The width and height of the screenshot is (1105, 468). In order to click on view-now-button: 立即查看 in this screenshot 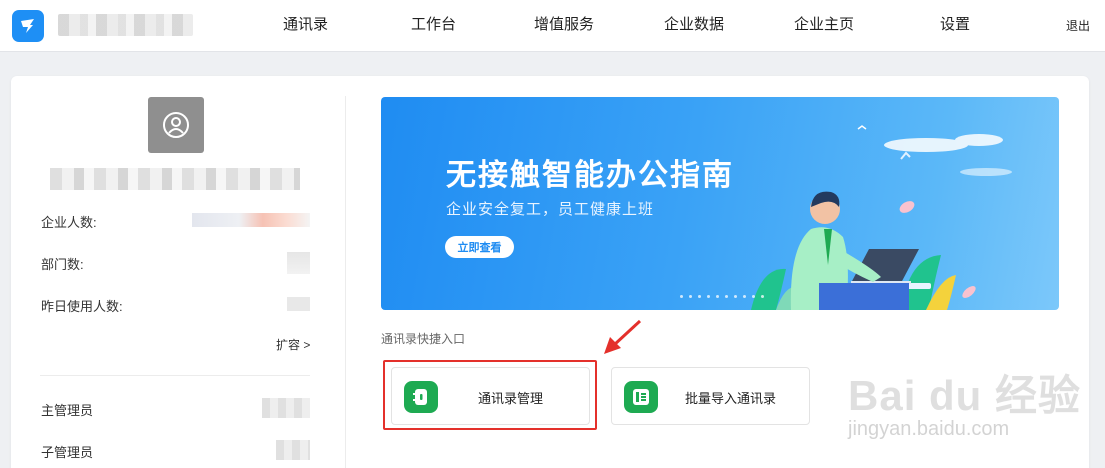, I will do `click(479, 247)`.